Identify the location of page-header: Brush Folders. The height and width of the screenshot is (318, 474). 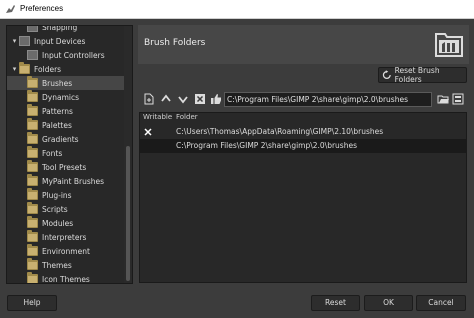
(303, 44).